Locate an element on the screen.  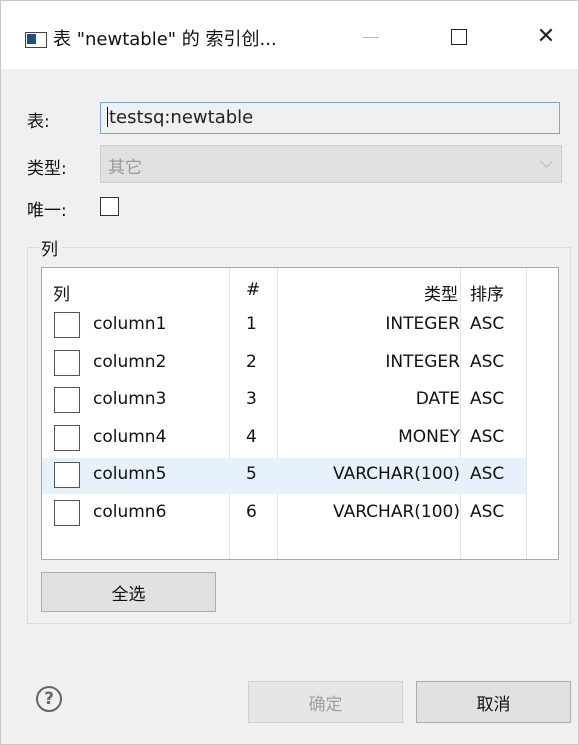
row-column-name: column6 is located at coordinates (130, 511).